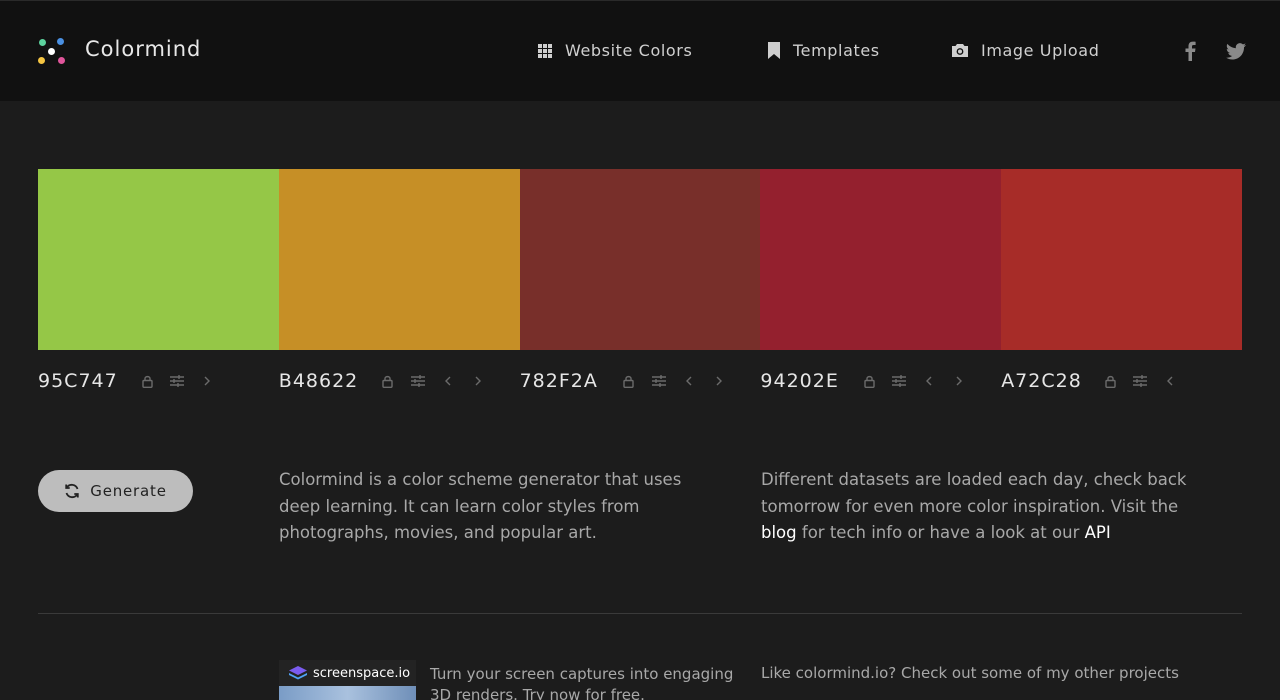 This screenshot has height=700, width=1280. Describe the element at coordinates (774, 50) in the screenshot. I see `bookmark-icon` at that location.